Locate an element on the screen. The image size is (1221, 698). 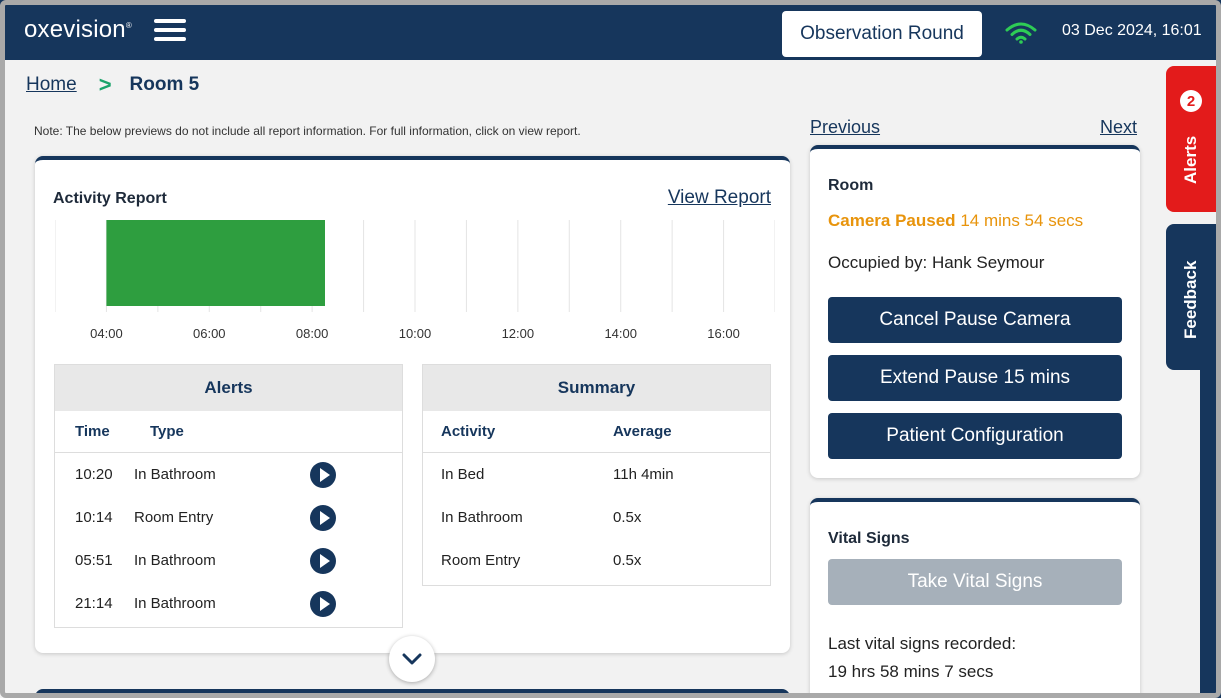
feedback-tab-label: Feedback is located at coordinates (1190, 299).